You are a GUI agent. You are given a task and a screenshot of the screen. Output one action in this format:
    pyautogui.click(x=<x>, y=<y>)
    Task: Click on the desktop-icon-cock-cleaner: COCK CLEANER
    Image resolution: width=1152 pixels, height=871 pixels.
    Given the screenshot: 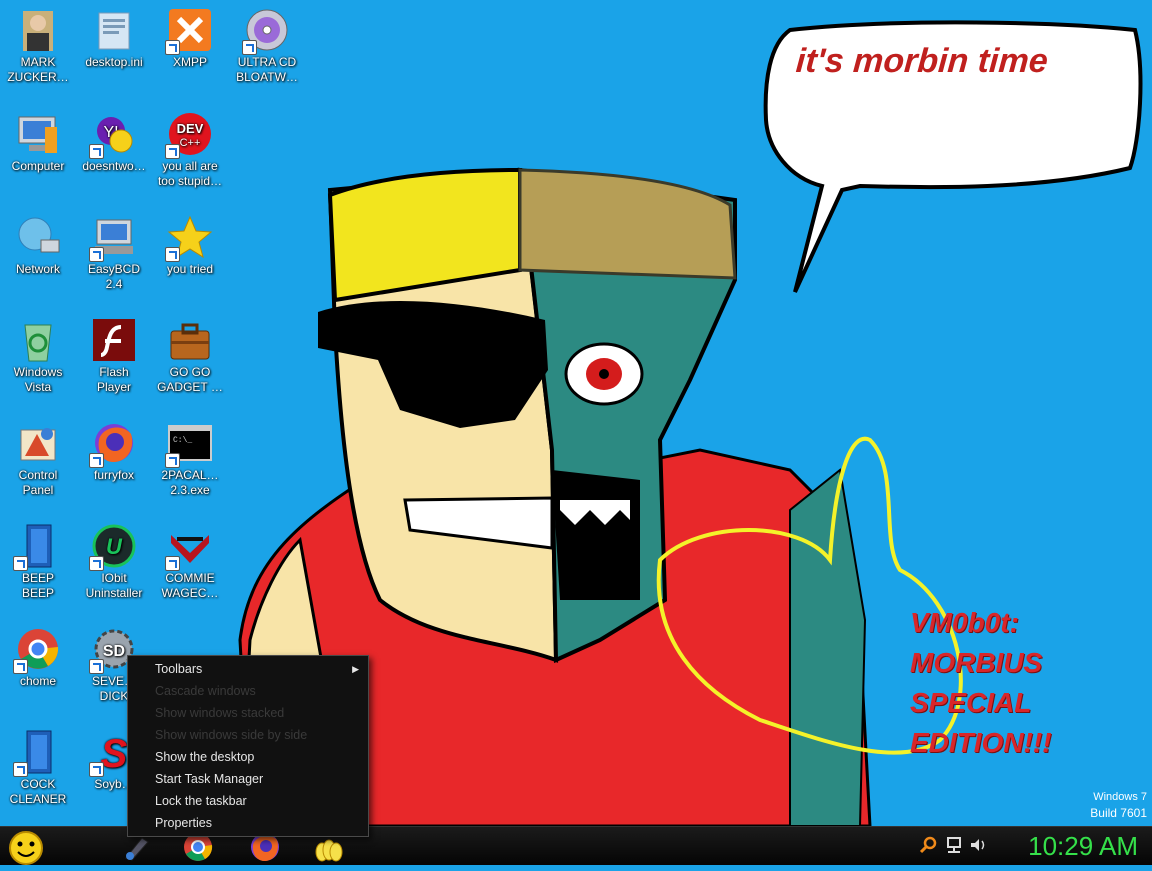 What is the action you would take?
    pyautogui.click(x=38, y=766)
    